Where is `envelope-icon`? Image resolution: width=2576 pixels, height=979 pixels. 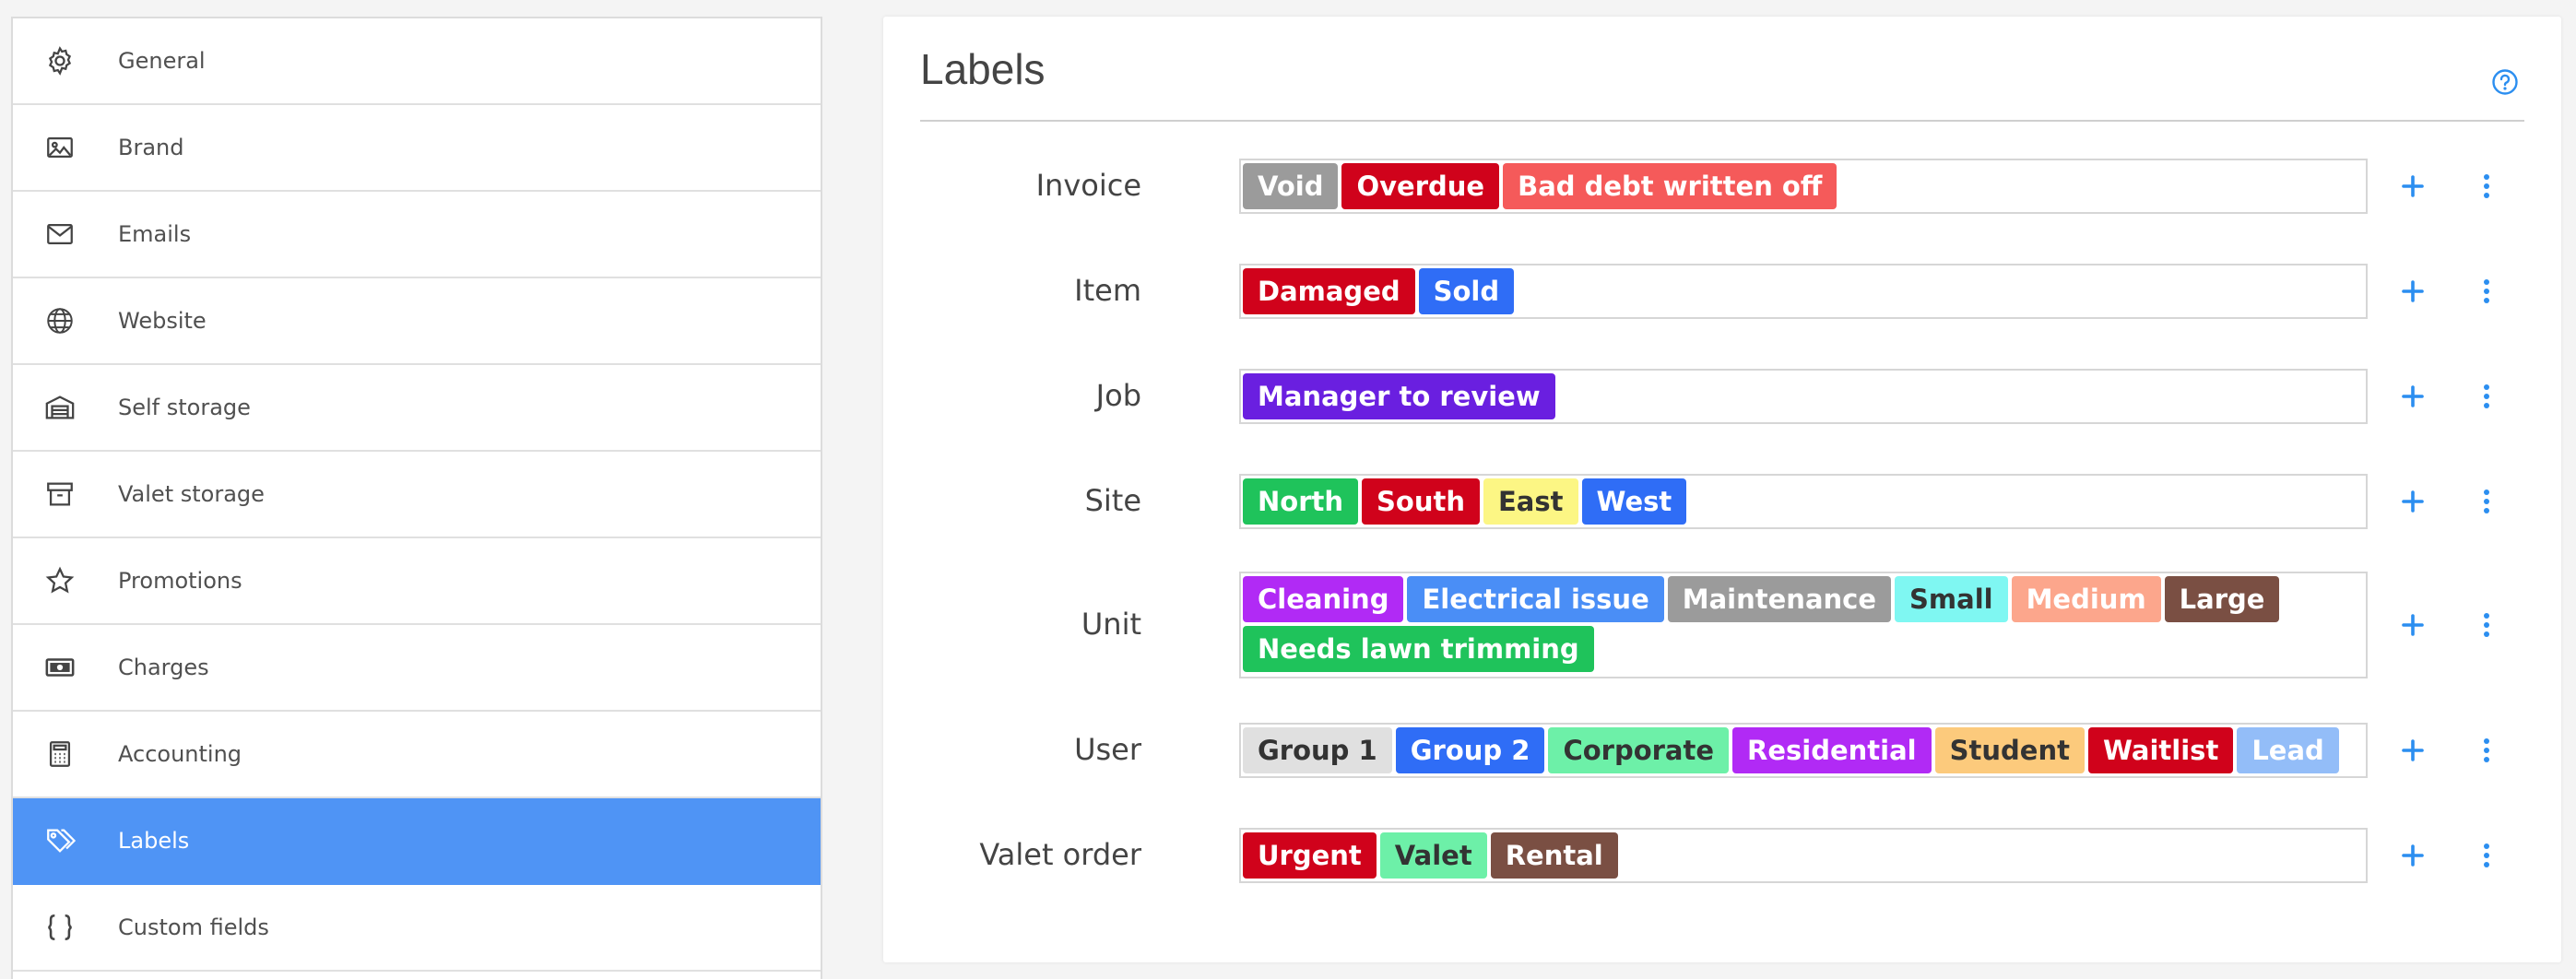
envelope-icon is located at coordinates (59, 234).